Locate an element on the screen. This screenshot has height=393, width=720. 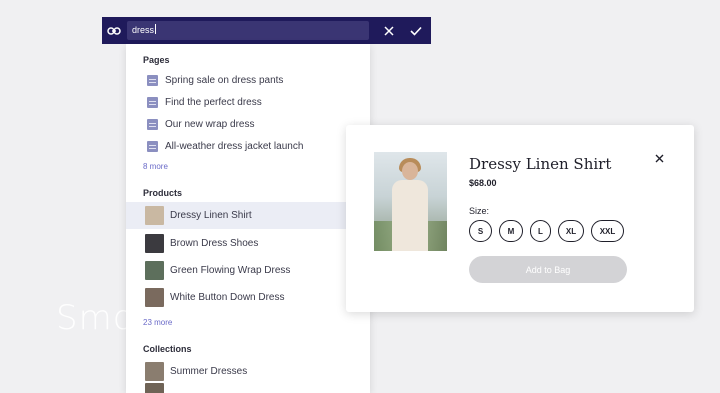
check-icon is located at coordinates (416, 31).